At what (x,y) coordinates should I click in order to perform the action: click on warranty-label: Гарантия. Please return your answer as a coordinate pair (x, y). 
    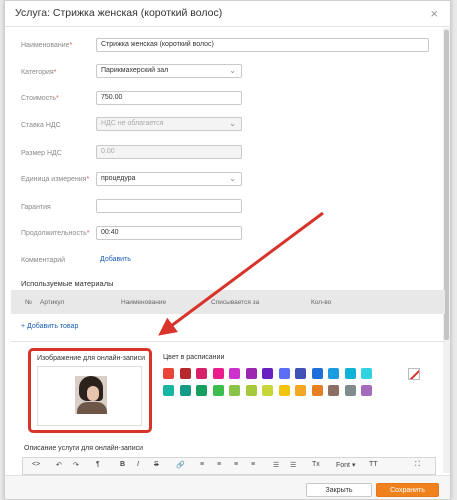
    Looking at the image, I should click on (36, 207).